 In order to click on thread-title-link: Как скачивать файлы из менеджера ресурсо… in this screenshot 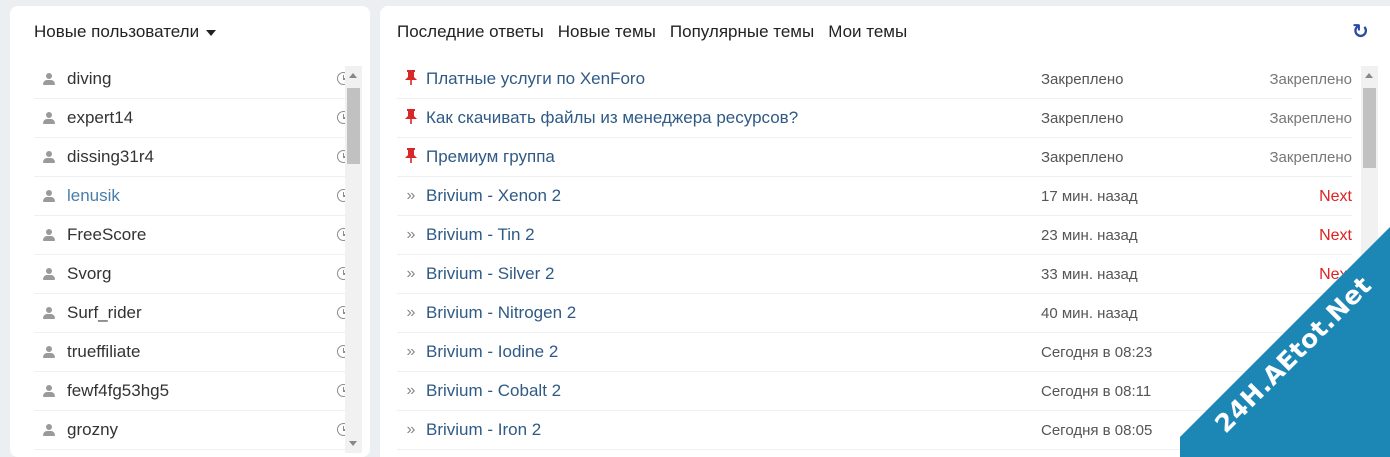, I will do `click(612, 118)`.